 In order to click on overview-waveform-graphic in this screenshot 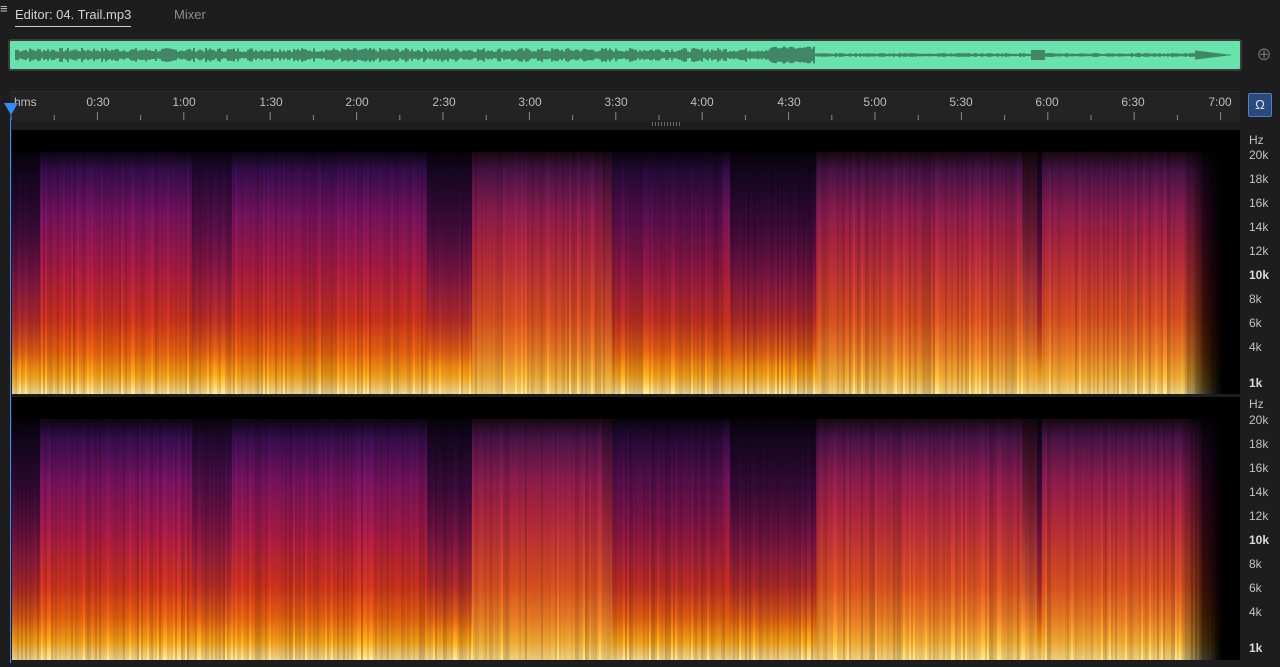, I will do `click(623, 55)`.